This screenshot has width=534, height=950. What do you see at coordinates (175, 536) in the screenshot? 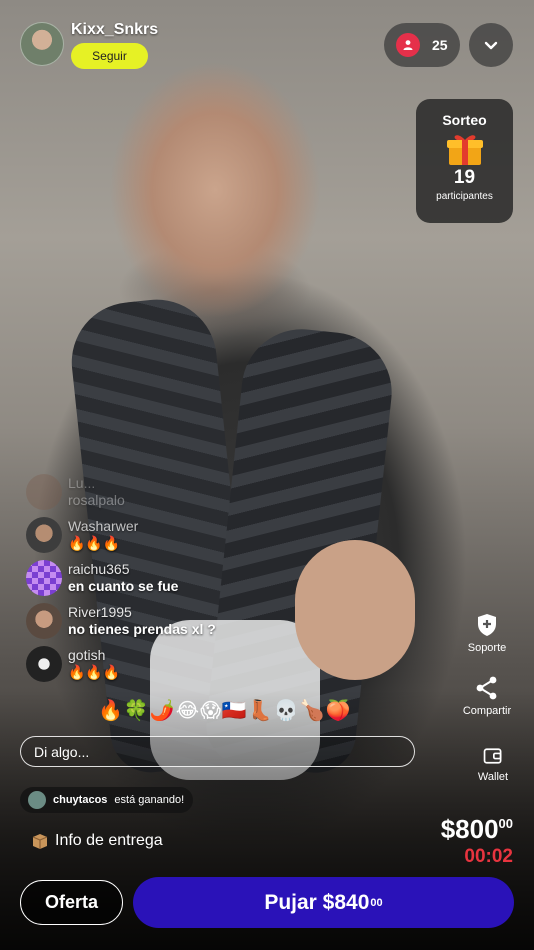
I see `chat-message: Washarwer 🔥🔥🔥` at bounding box center [175, 536].